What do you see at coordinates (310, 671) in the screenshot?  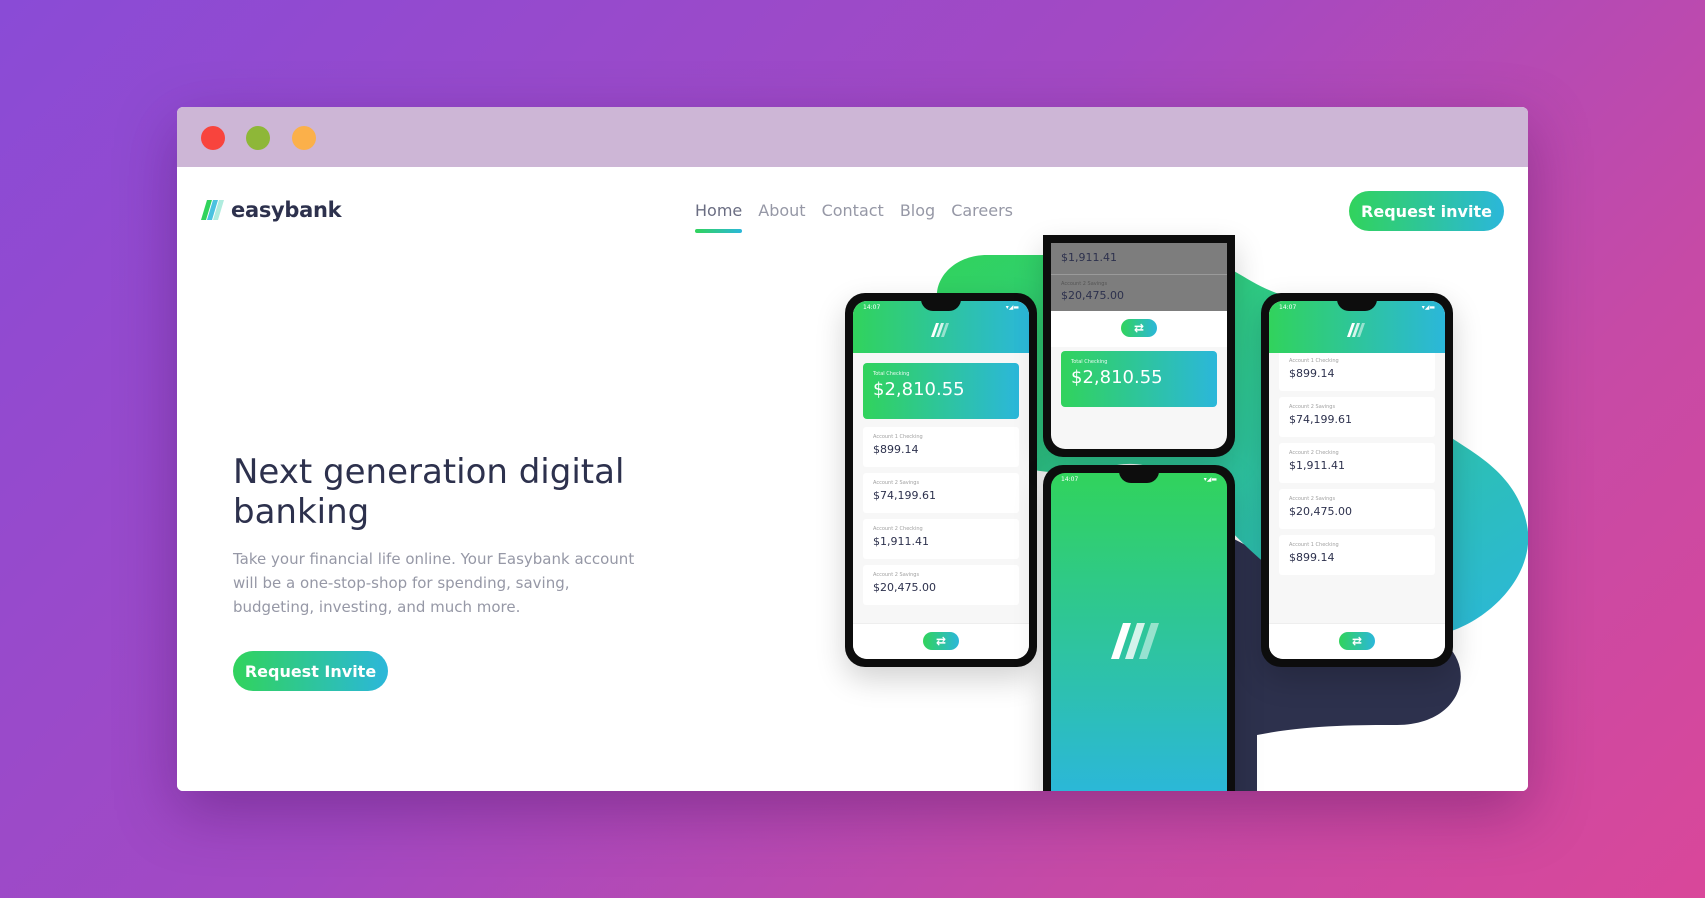 I see `request-invite-hero-button: Request Invite` at bounding box center [310, 671].